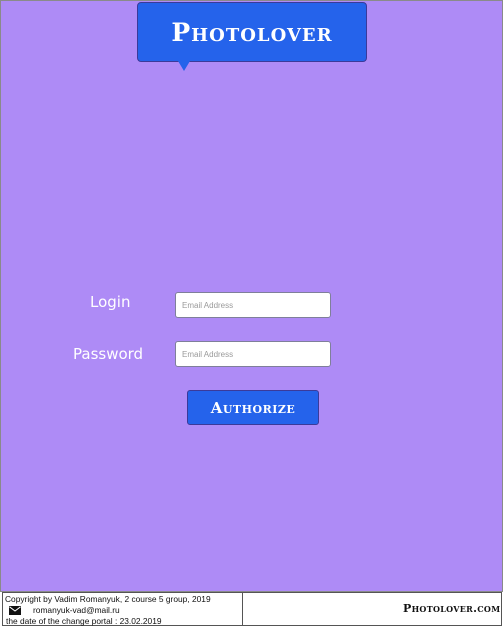 The width and height of the screenshot is (503, 628). I want to click on site-logo-banner: Photolover, so click(252, 36).